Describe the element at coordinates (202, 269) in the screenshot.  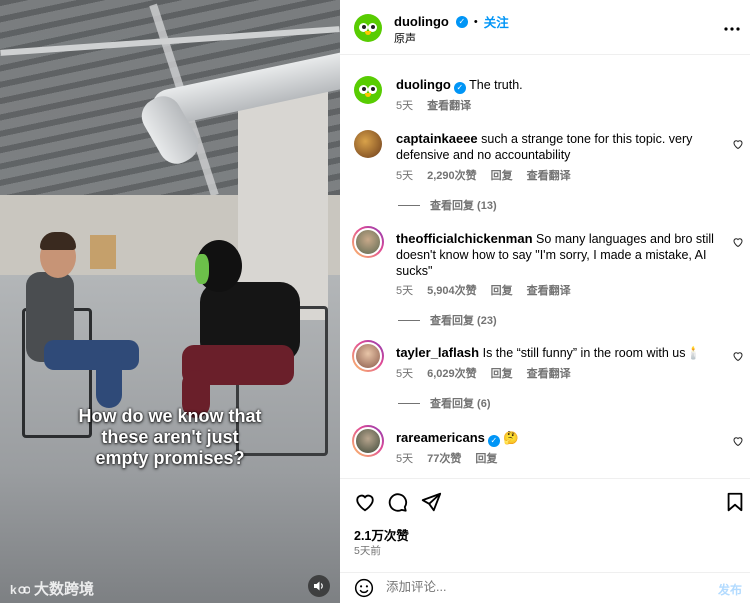
I see `green-mask` at that location.